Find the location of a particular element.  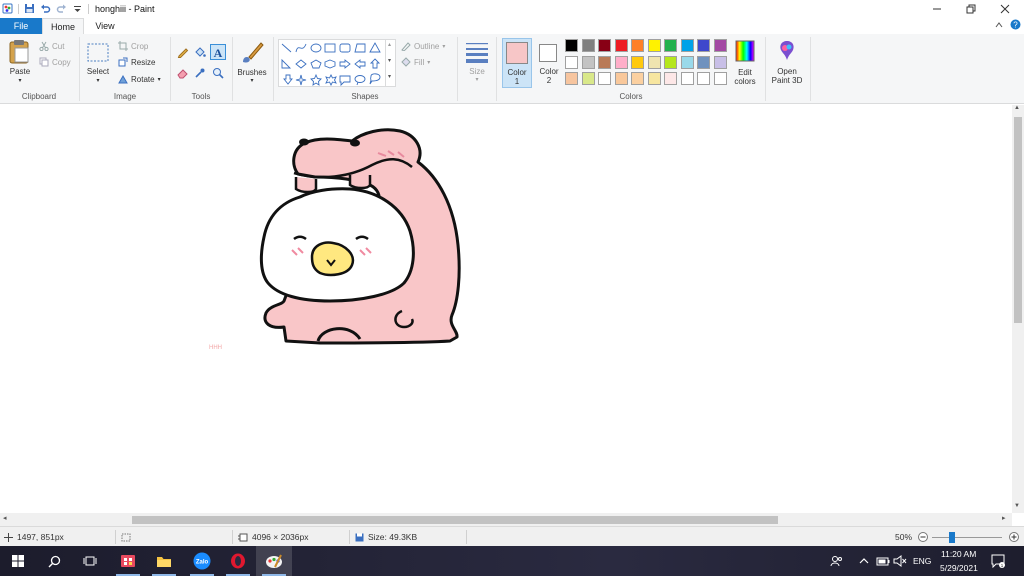

select-button: Select ▾ is located at coordinates (98, 64).